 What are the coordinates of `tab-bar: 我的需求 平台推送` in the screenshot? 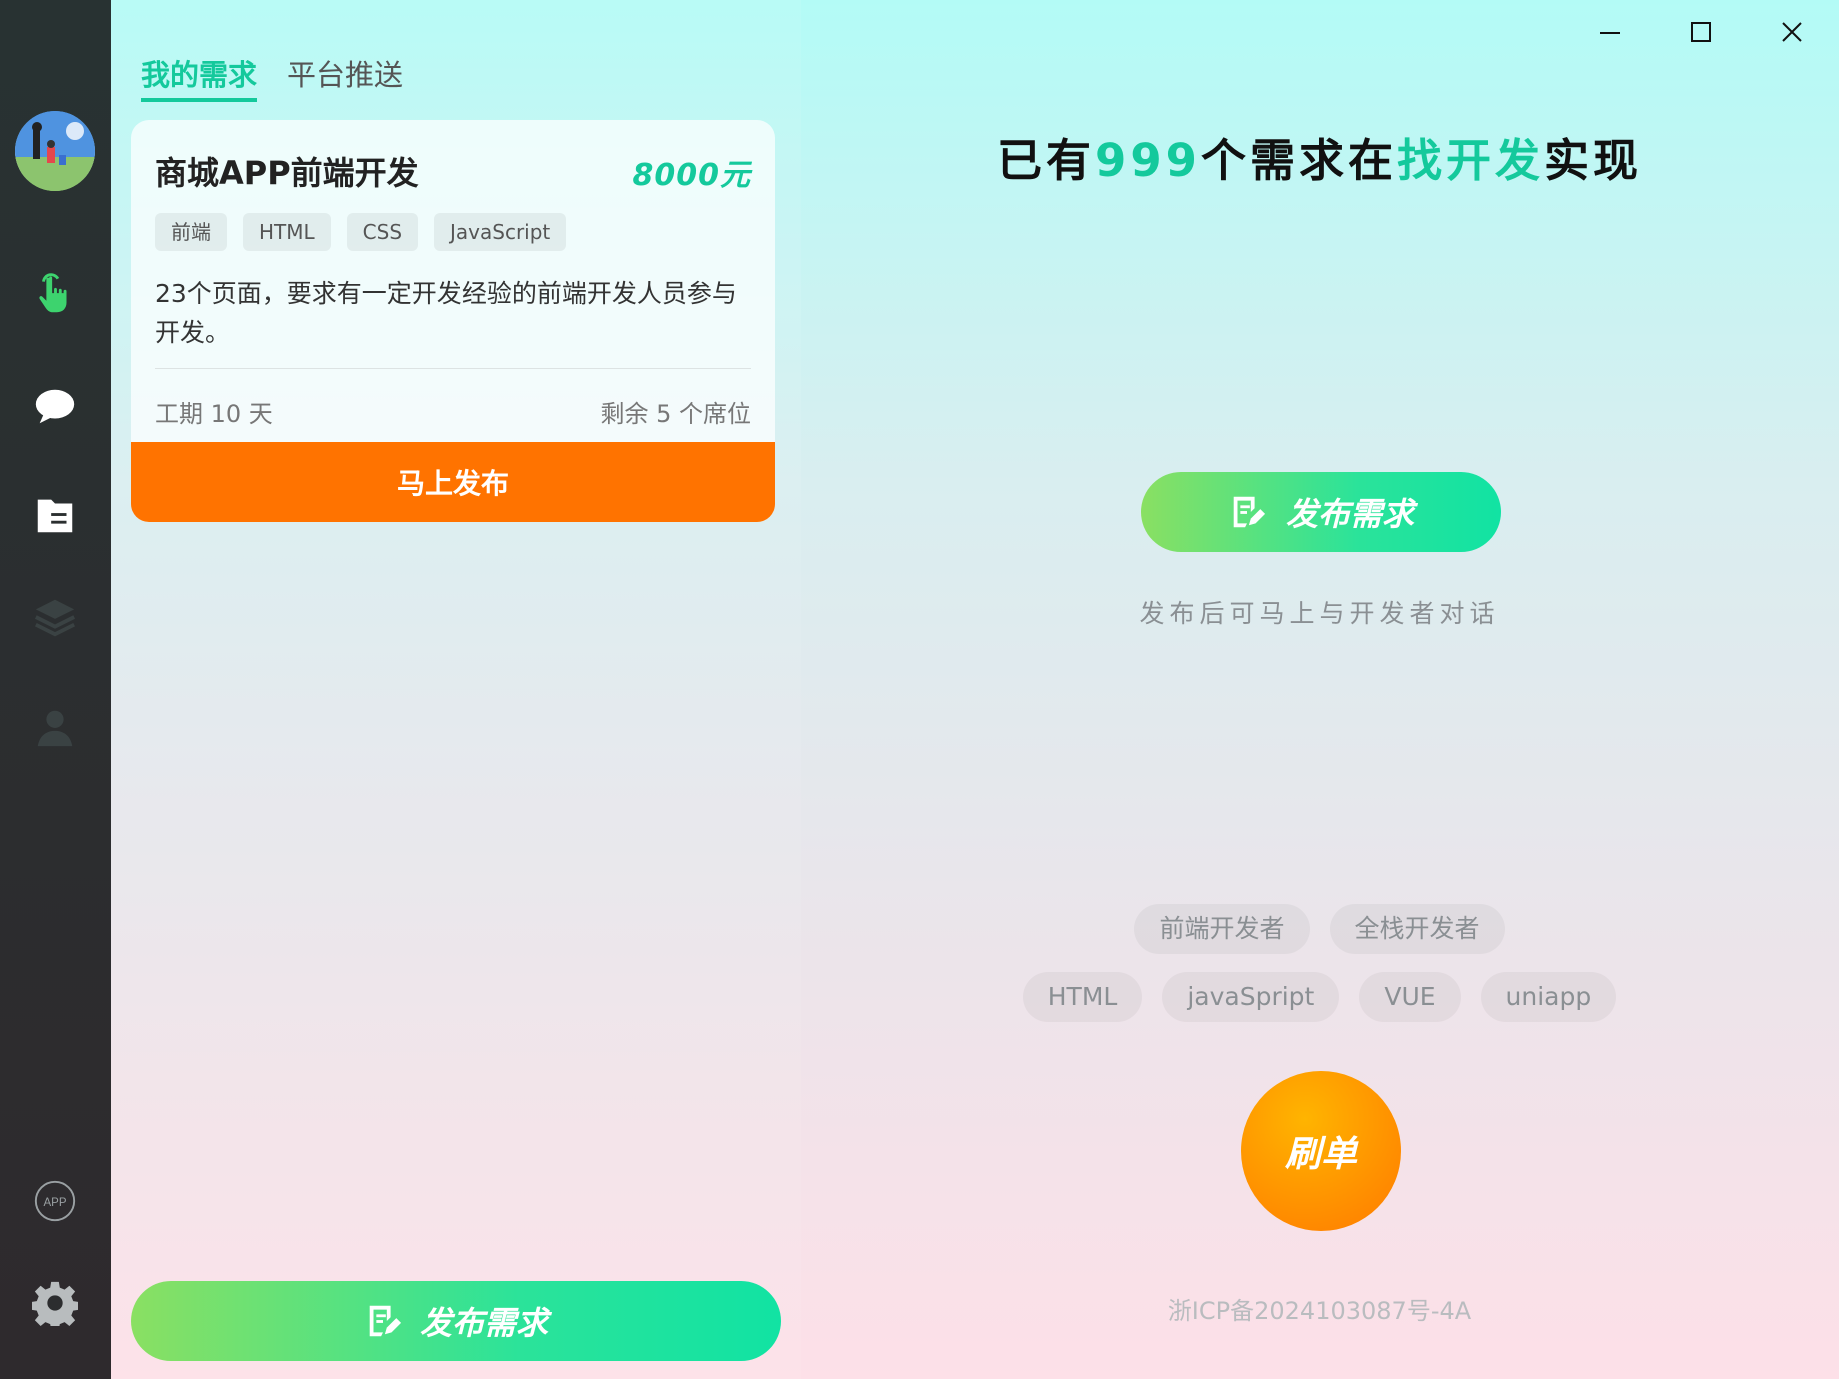 It's located at (272, 77).